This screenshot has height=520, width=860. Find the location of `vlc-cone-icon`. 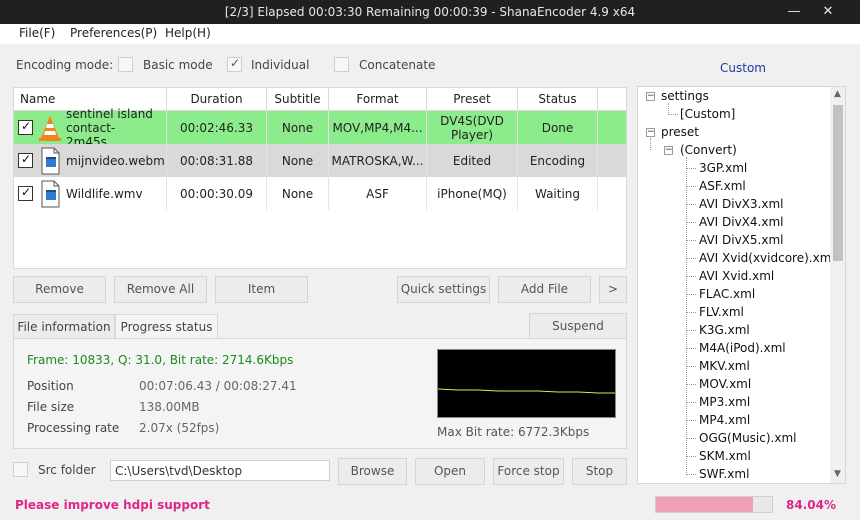

vlc-cone-icon is located at coordinates (50, 129).